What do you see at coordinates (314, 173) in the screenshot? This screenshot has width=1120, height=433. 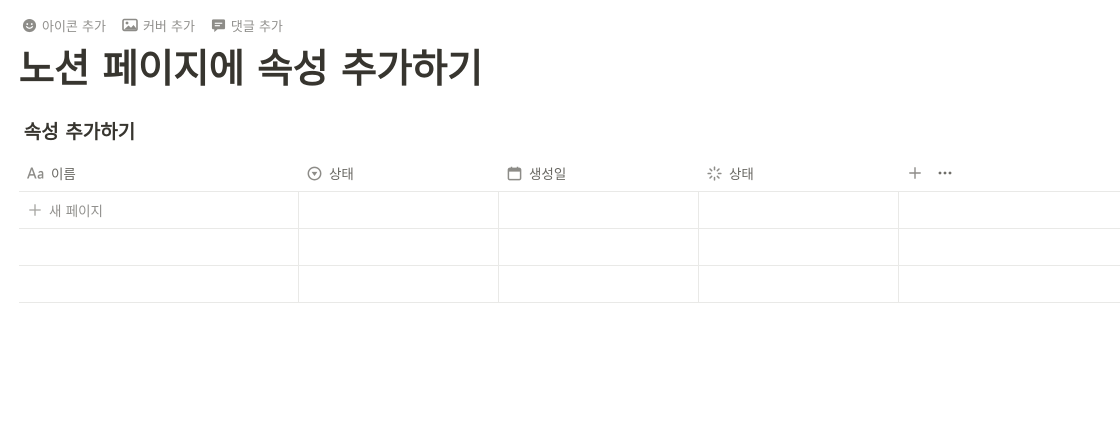 I see `status-circle-icon` at bounding box center [314, 173].